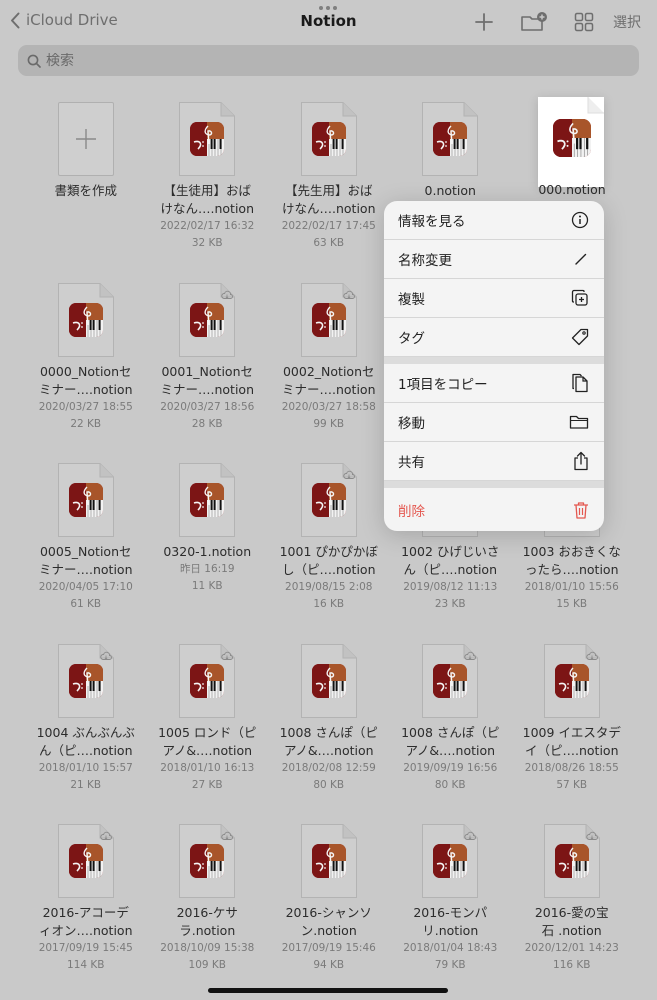  What do you see at coordinates (494, 220) in the screenshot?
I see `menu-item-get-info: 情報を見る` at bounding box center [494, 220].